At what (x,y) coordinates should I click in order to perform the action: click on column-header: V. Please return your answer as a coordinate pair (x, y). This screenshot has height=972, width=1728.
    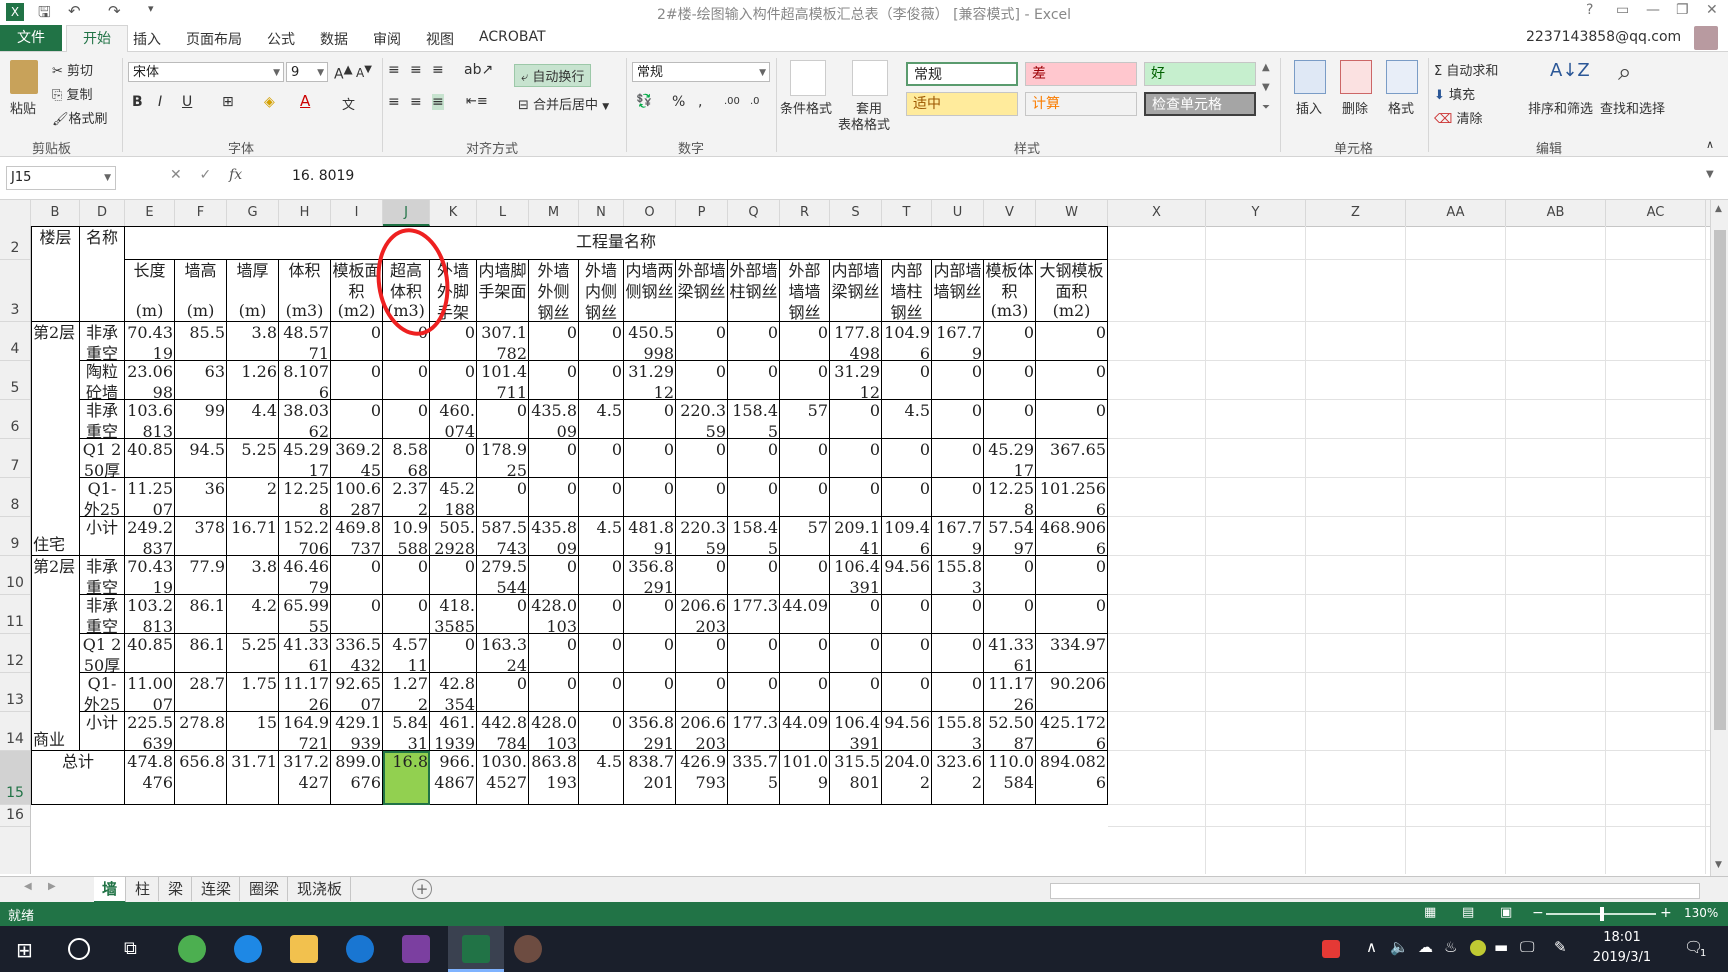
    Looking at the image, I should click on (1010, 213).